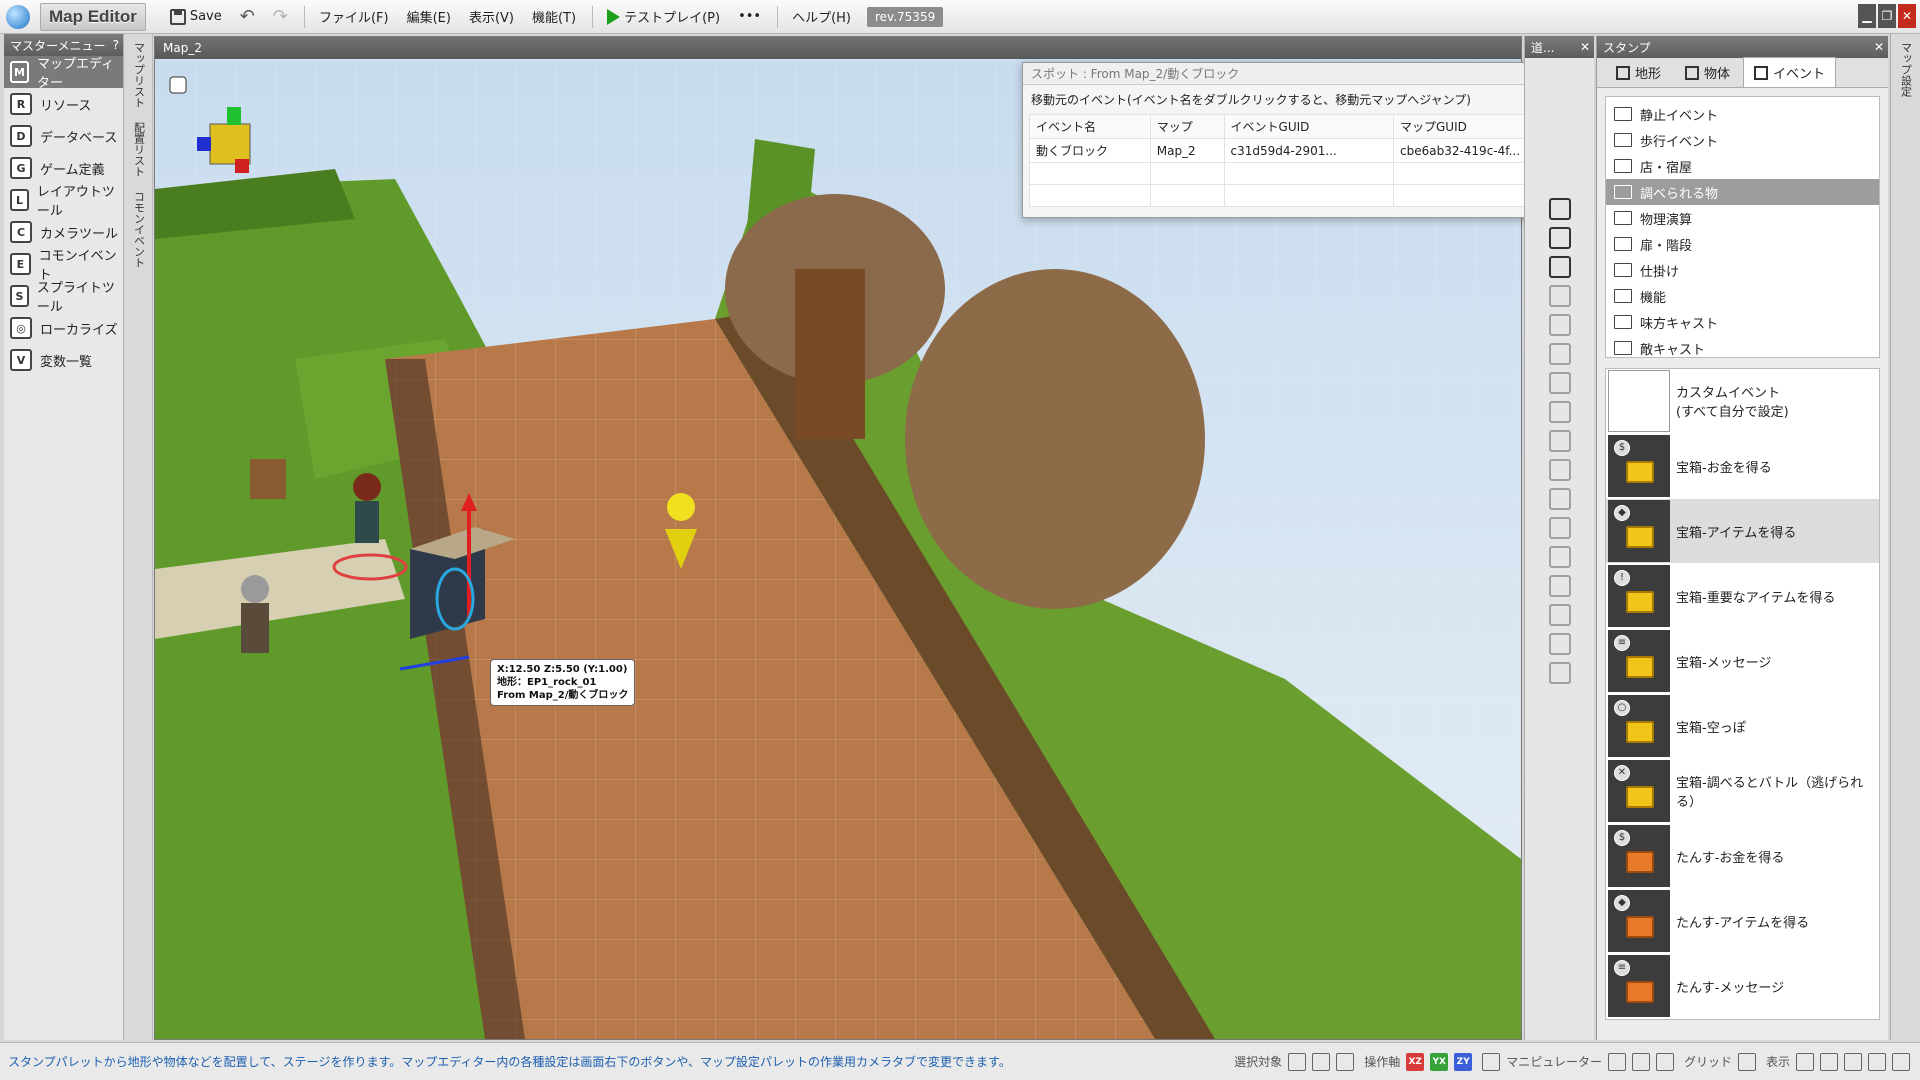  I want to click on trash-icon, so click(1559, 673).